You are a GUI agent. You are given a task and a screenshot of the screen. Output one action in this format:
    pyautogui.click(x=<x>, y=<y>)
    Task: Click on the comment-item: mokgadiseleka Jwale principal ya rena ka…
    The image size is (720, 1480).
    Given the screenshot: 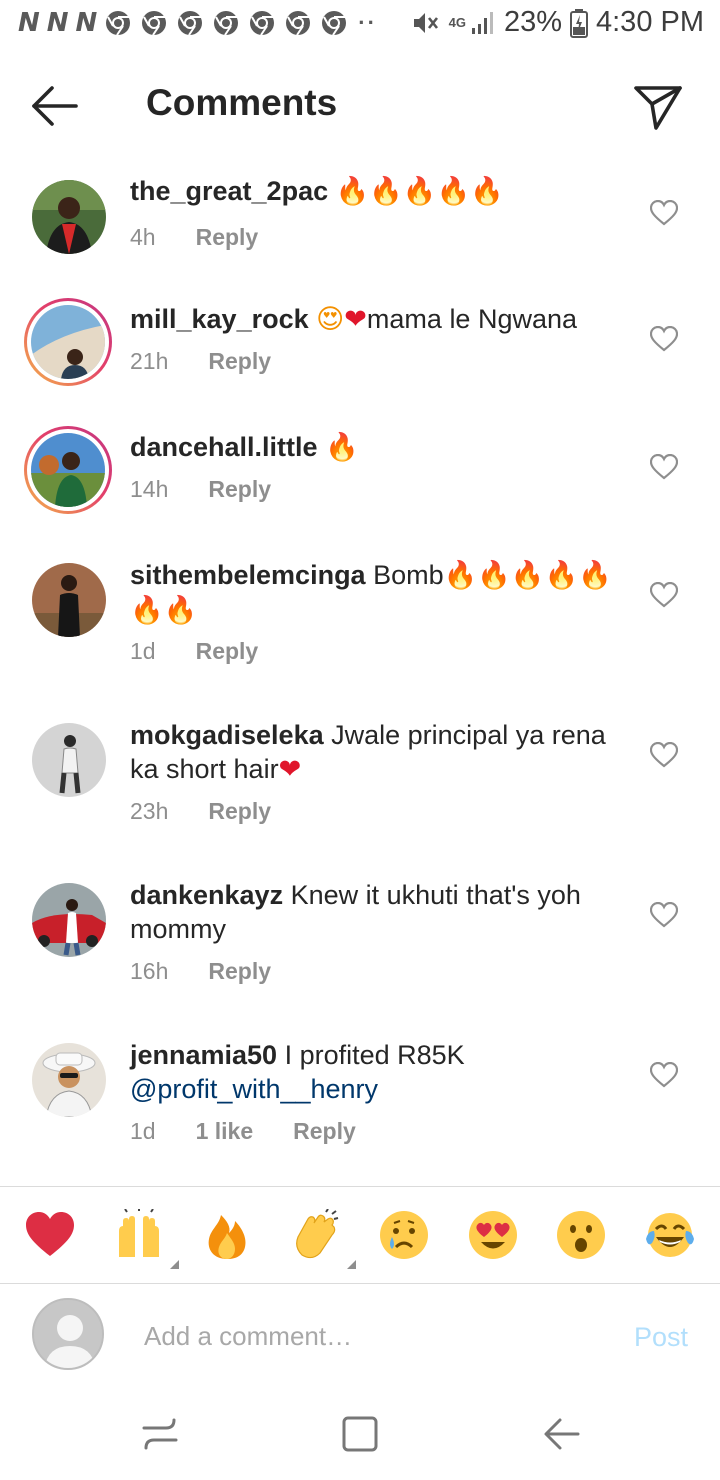 What is the action you would take?
    pyautogui.click(x=360, y=780)
    